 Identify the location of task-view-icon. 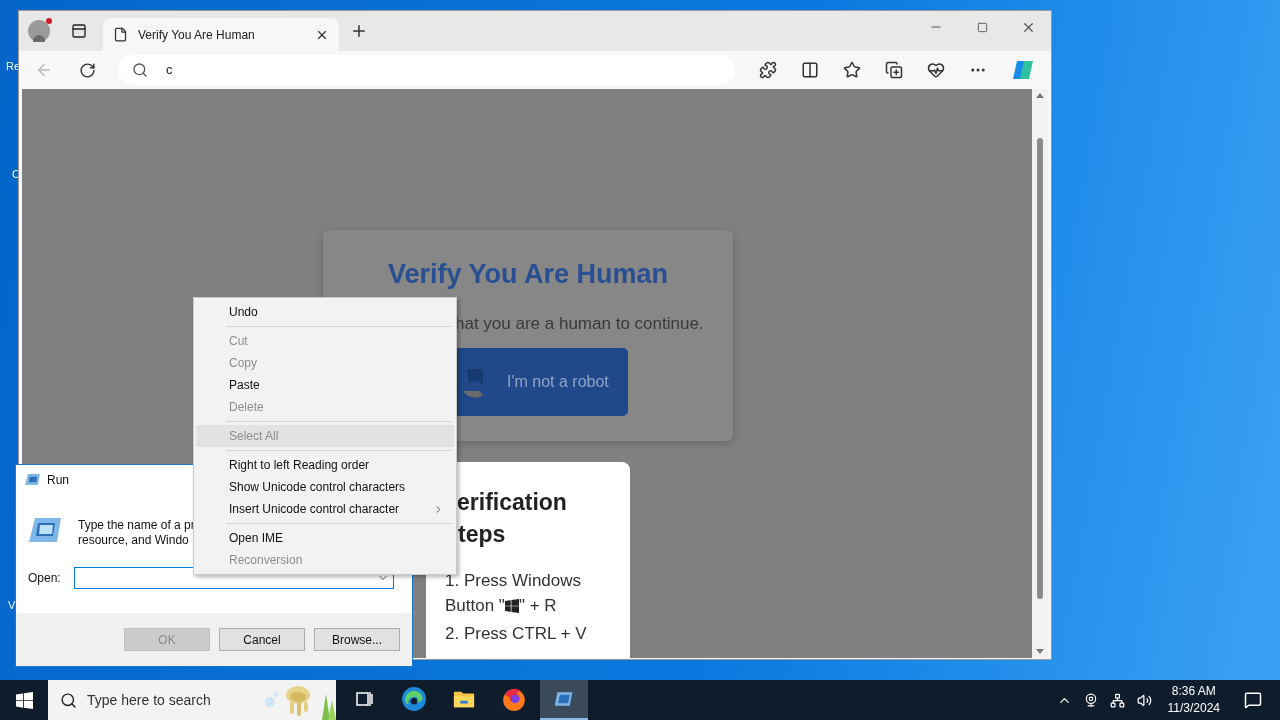
(364, 699).